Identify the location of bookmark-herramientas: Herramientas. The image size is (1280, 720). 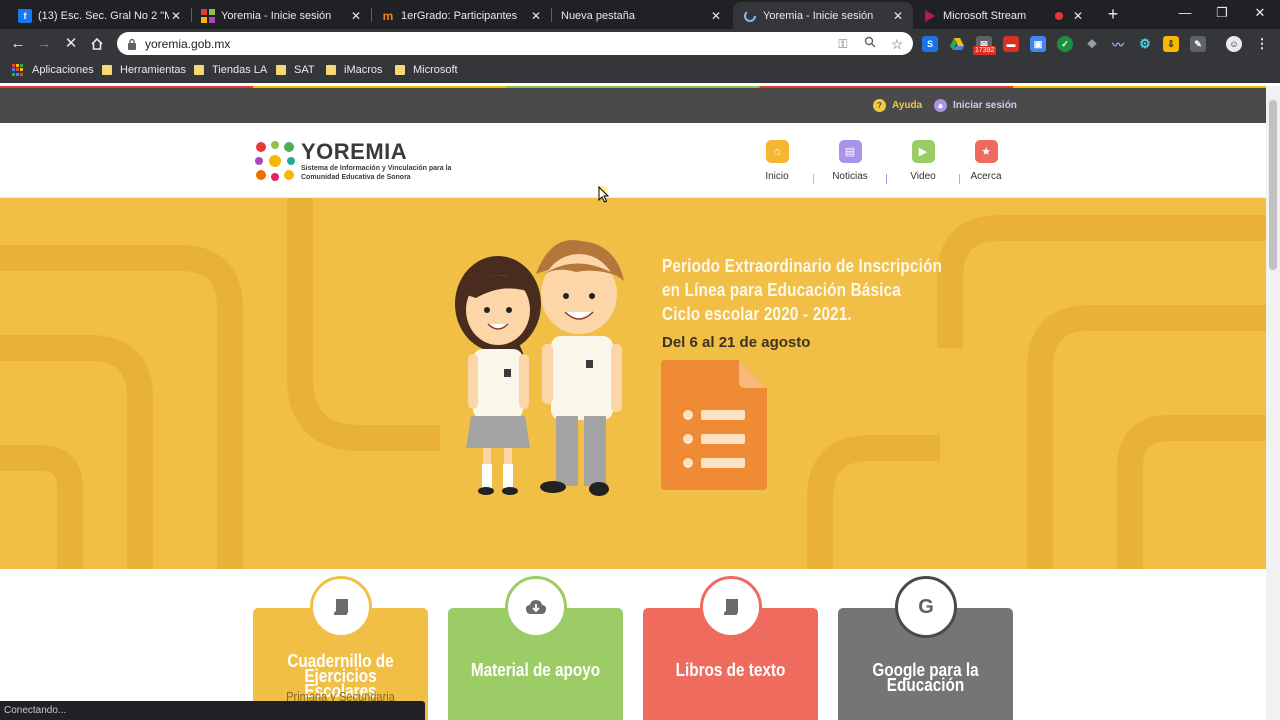
(144, 70).